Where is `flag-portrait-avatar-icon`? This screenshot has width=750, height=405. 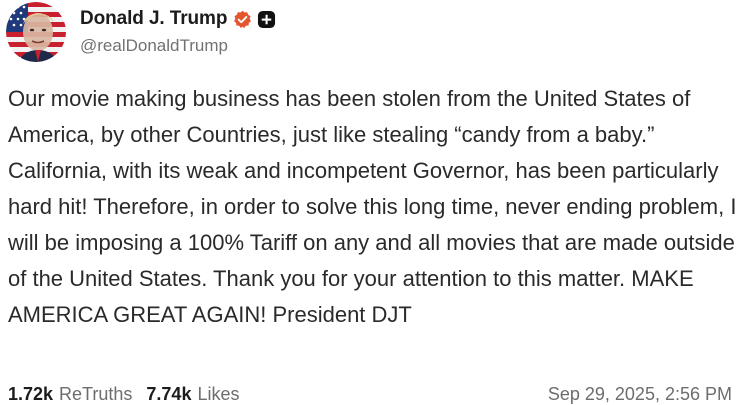 flag-portrait-avatar-icon is located at coordinates (36, 32).